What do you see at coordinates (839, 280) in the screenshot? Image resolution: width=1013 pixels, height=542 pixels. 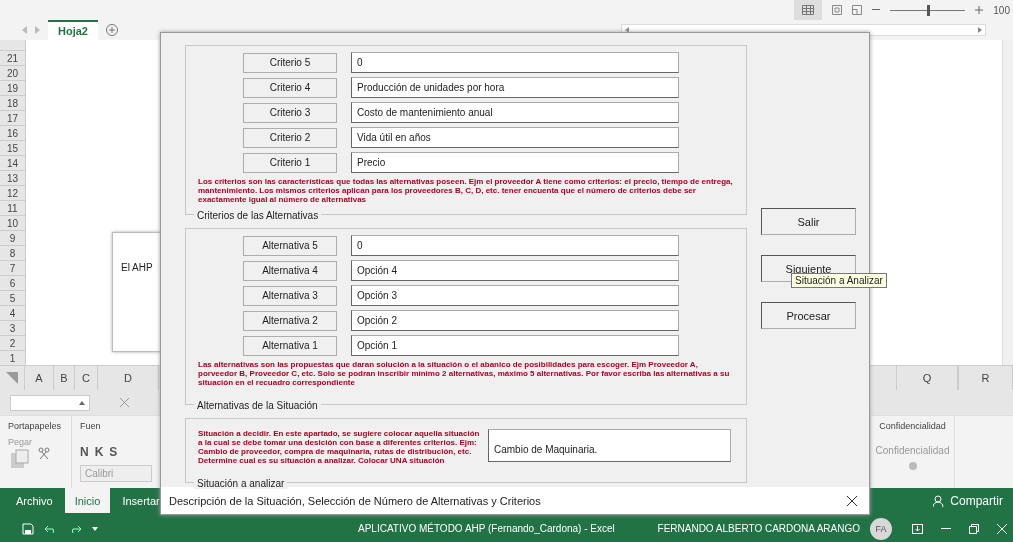 I see `tooltip: Situación a Analizar` at bounding box center [839, 280].